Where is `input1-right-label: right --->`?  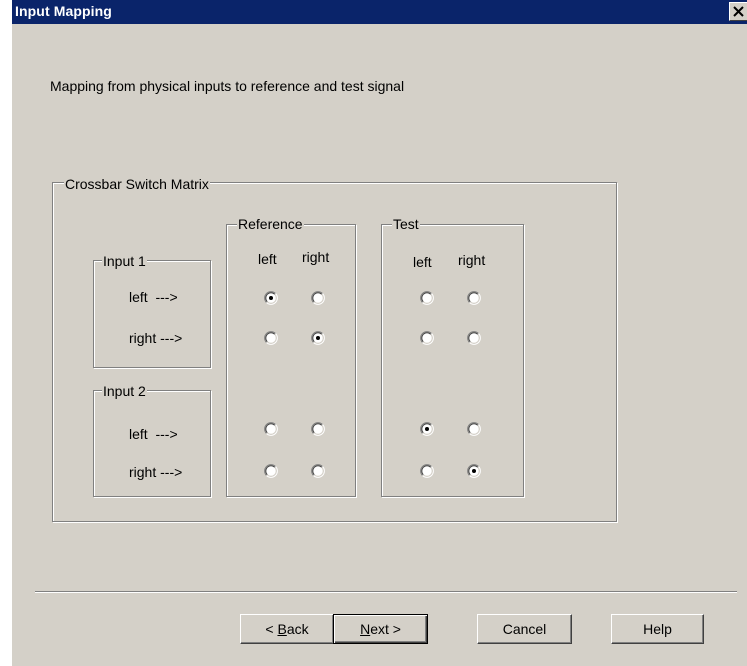 input1-right-label: right ---> is located at coordinates (156, 338).